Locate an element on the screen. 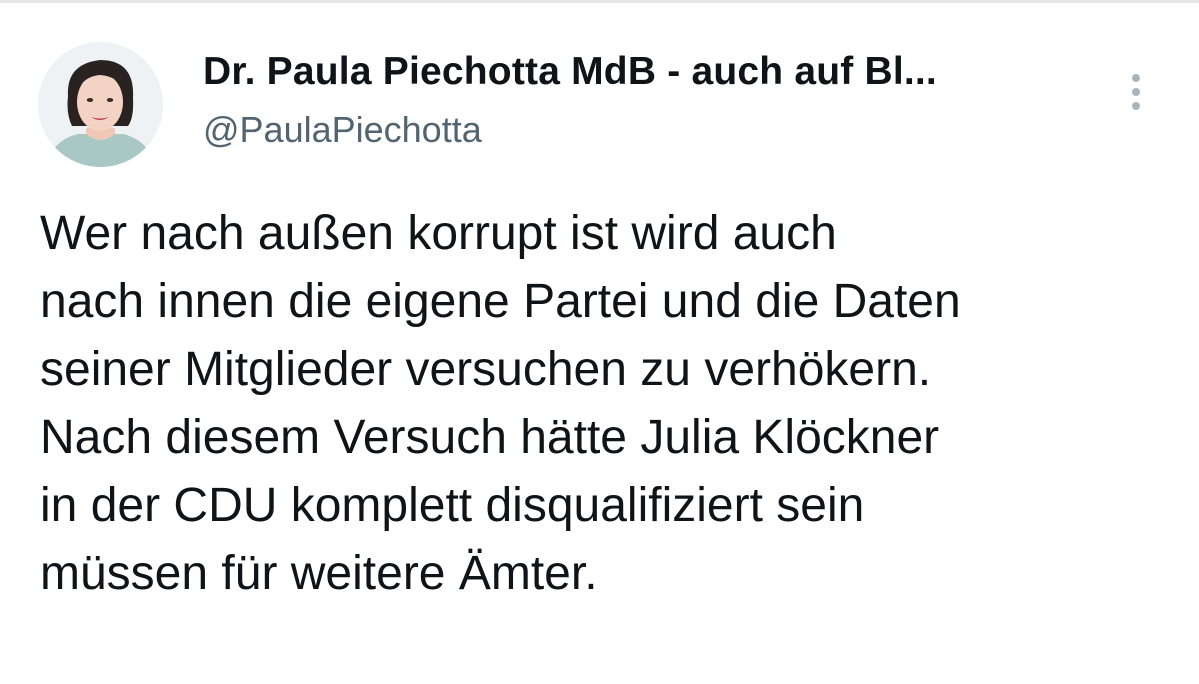 This screenshot has width=1199, height=684. profile-photo-icon is located at coordinates (100, 104).